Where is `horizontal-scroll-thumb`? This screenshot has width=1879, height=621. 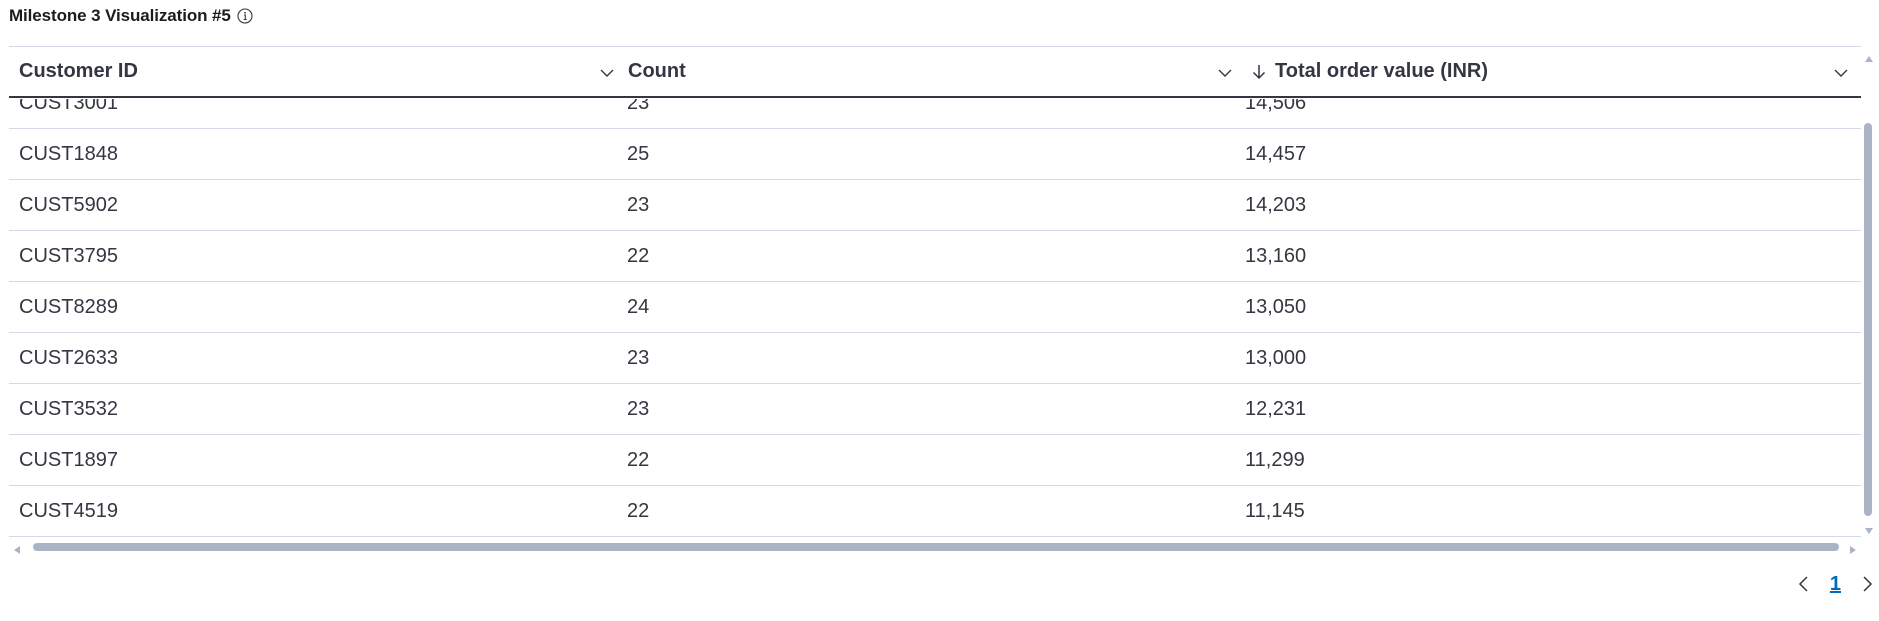 horizontal-scroll-thumb is located at coordinates (936, 547).